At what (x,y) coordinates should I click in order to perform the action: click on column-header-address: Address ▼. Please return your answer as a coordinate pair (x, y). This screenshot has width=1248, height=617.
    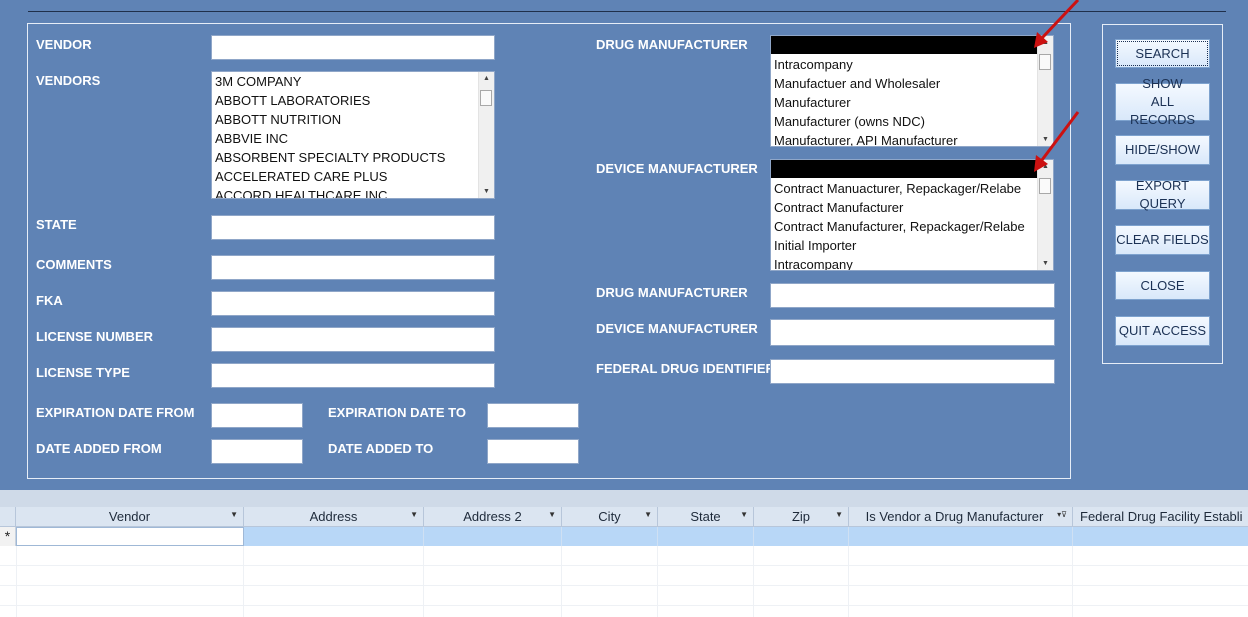
    Looking at the image, I should click on (334, 517).